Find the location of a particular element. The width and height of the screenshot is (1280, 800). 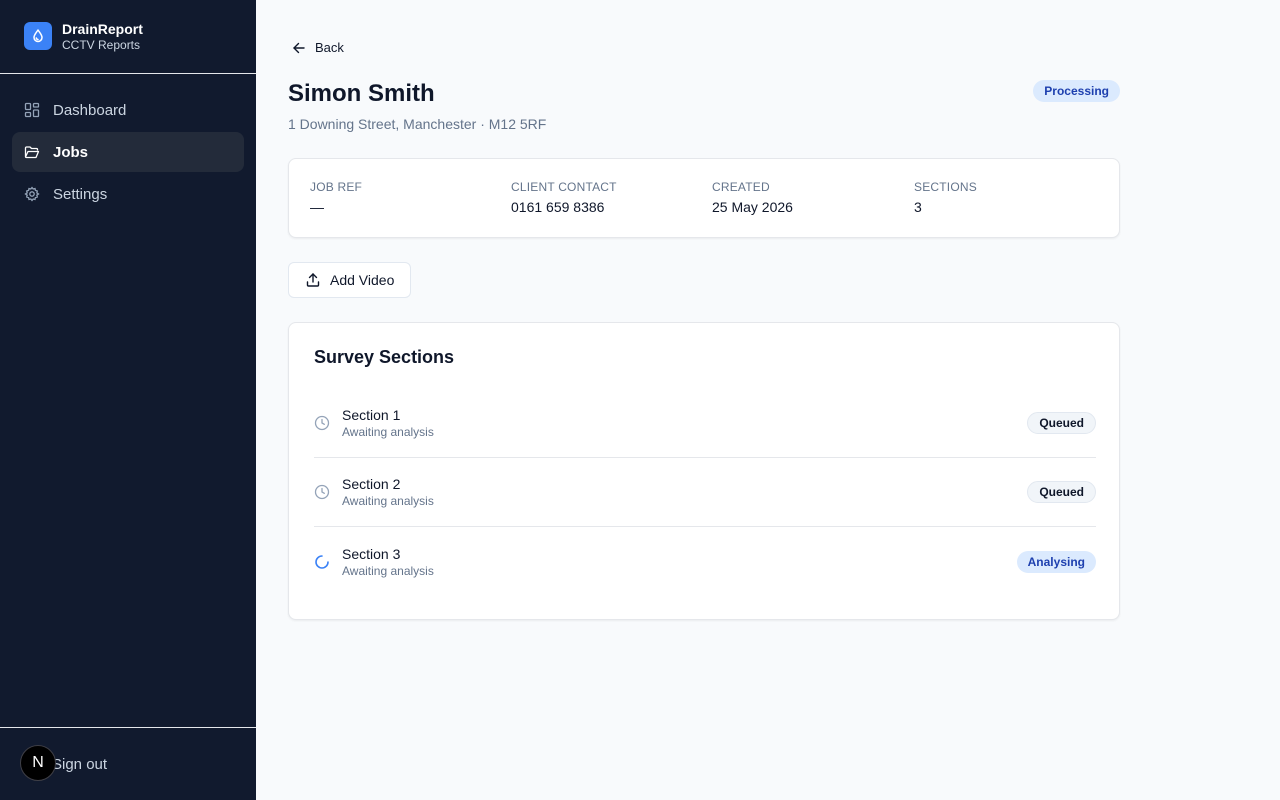

job-address: 1 Downing Street, Manchester · M12 5RF is located at coordinates (417, 124).